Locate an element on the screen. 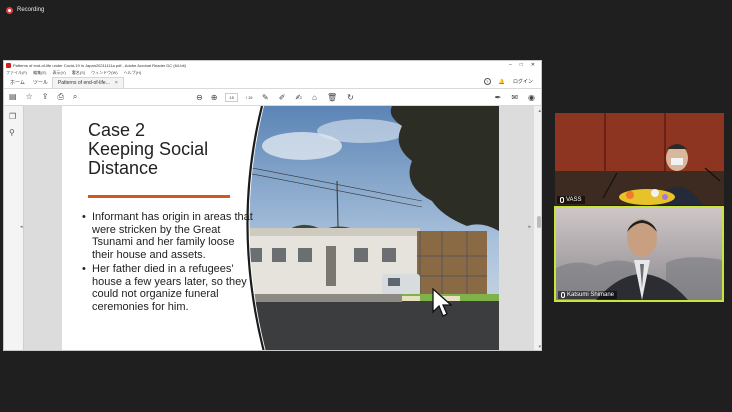 This screenshot has height=412, width=732. slide-title-line-1: Case 2 is located at coordinates (117, 130).